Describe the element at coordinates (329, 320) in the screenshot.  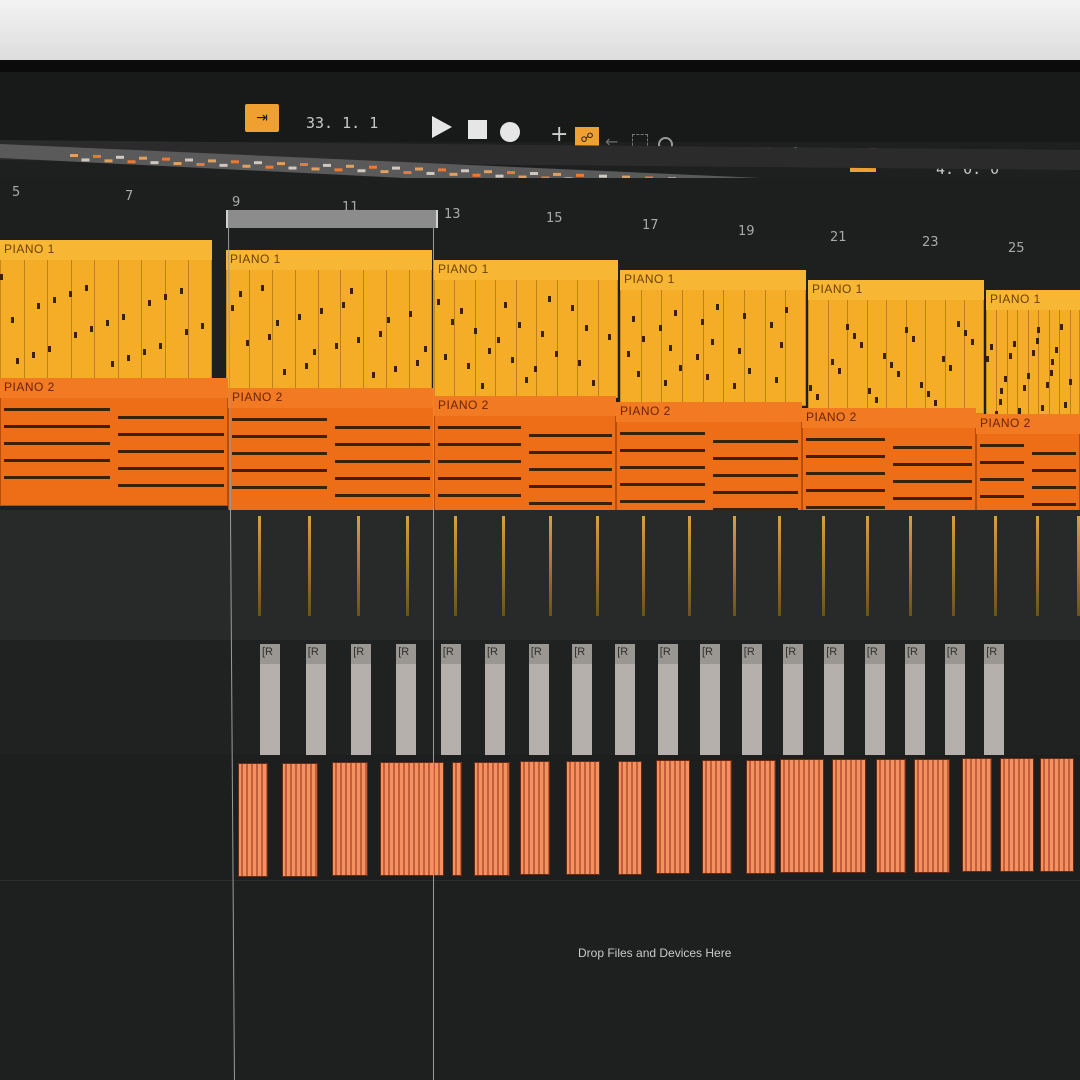
I see `midi-clip: PIANO 1` at that location.